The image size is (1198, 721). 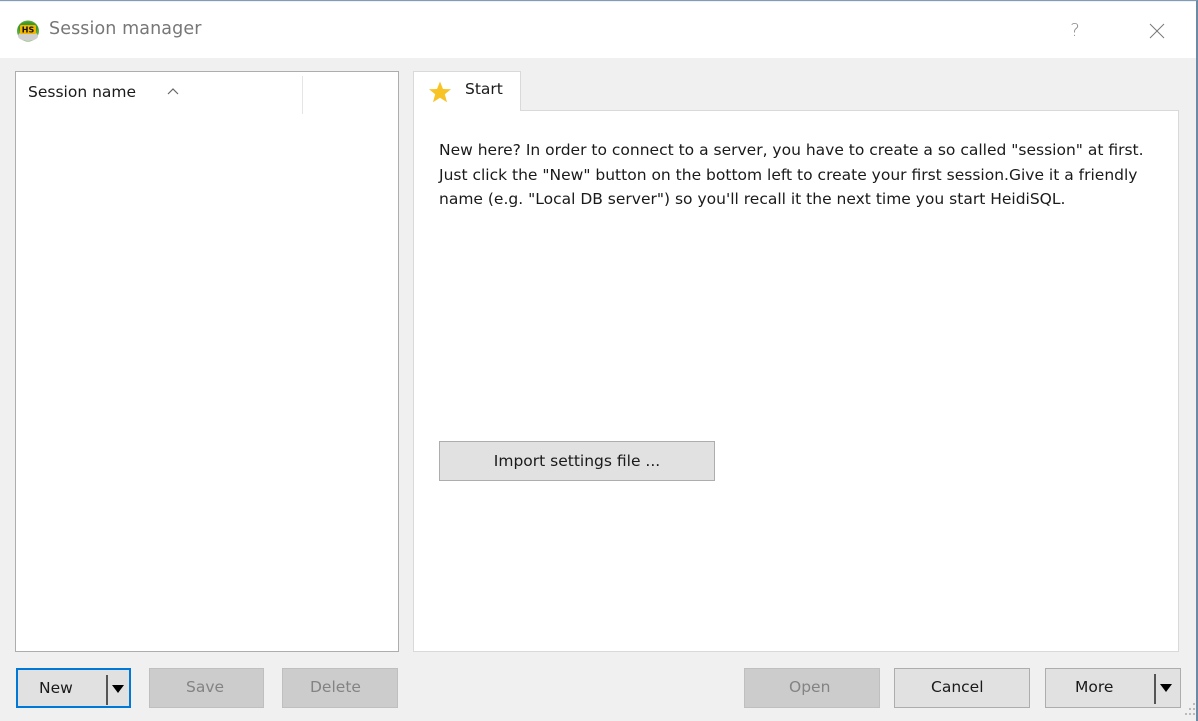 I want to click on save-button-label: Save, so click(x=205, y=687).